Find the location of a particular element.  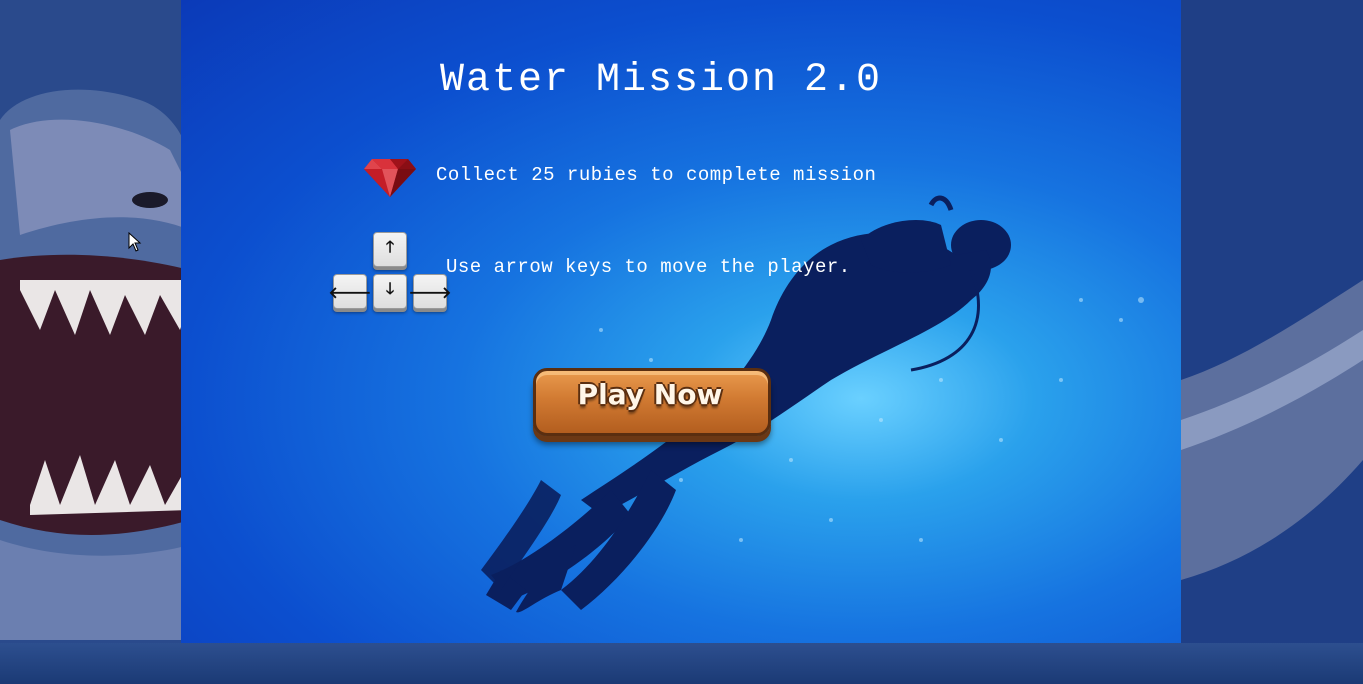

ruby-icon is located at coordinates (390, 178).